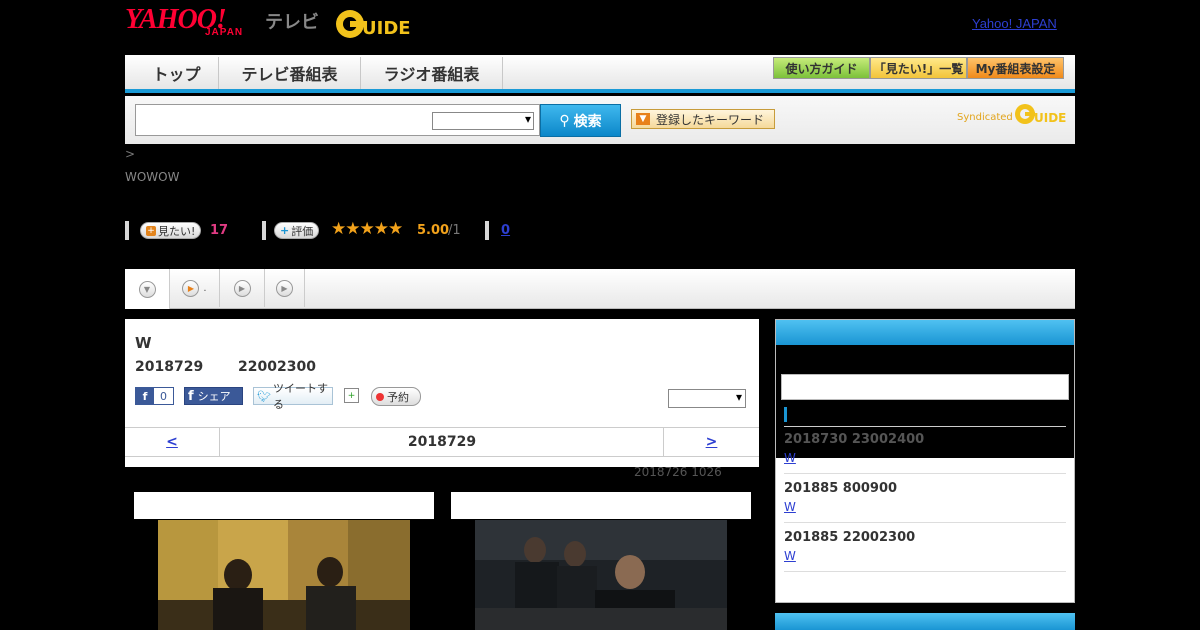 The image size is (1200, 630). Describe the element at coordinates (224, 32) in the screenshot. I see `japan-logo: JAPAN` at that location.